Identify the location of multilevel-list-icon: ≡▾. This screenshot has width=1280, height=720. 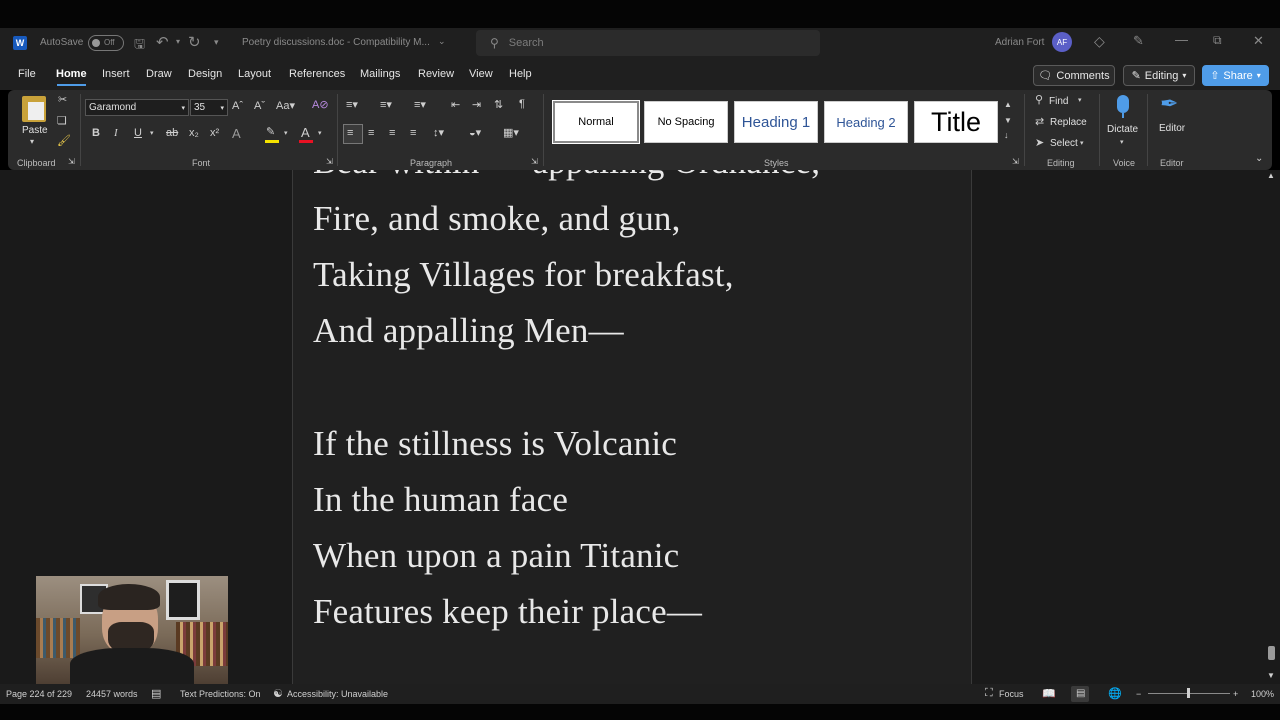
(420, 105).